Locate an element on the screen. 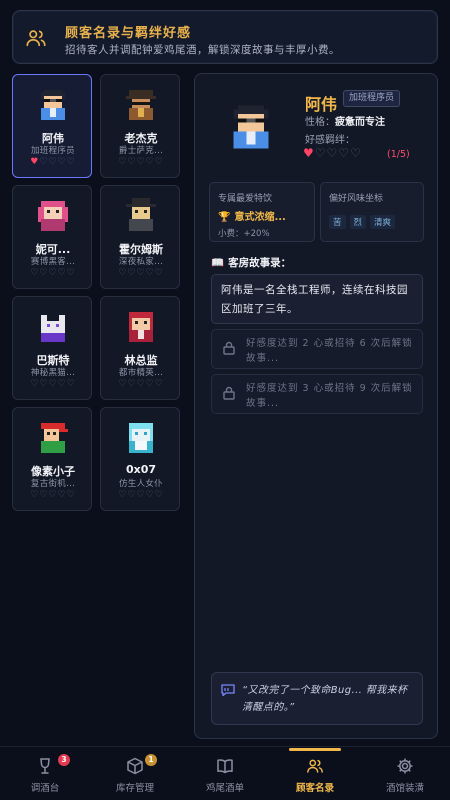 This screenshot has width=450, height=800. bond-label: 好感羁绊： is located at coordinates (330, 140).